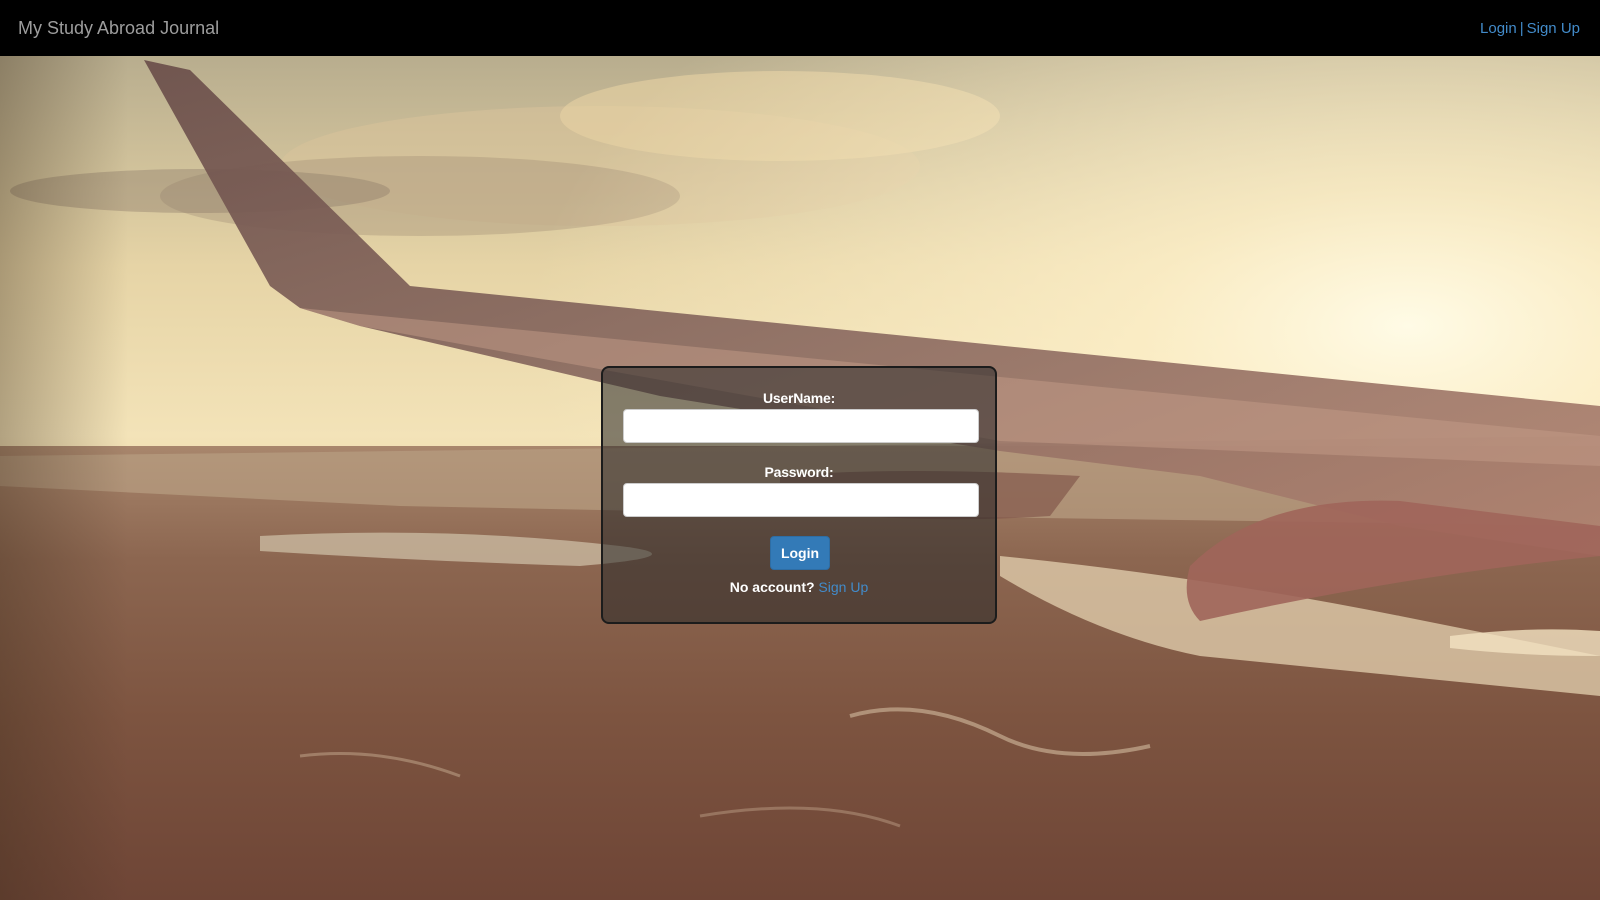  I want to click on signup-link: Sign Up, so click(843, 587).